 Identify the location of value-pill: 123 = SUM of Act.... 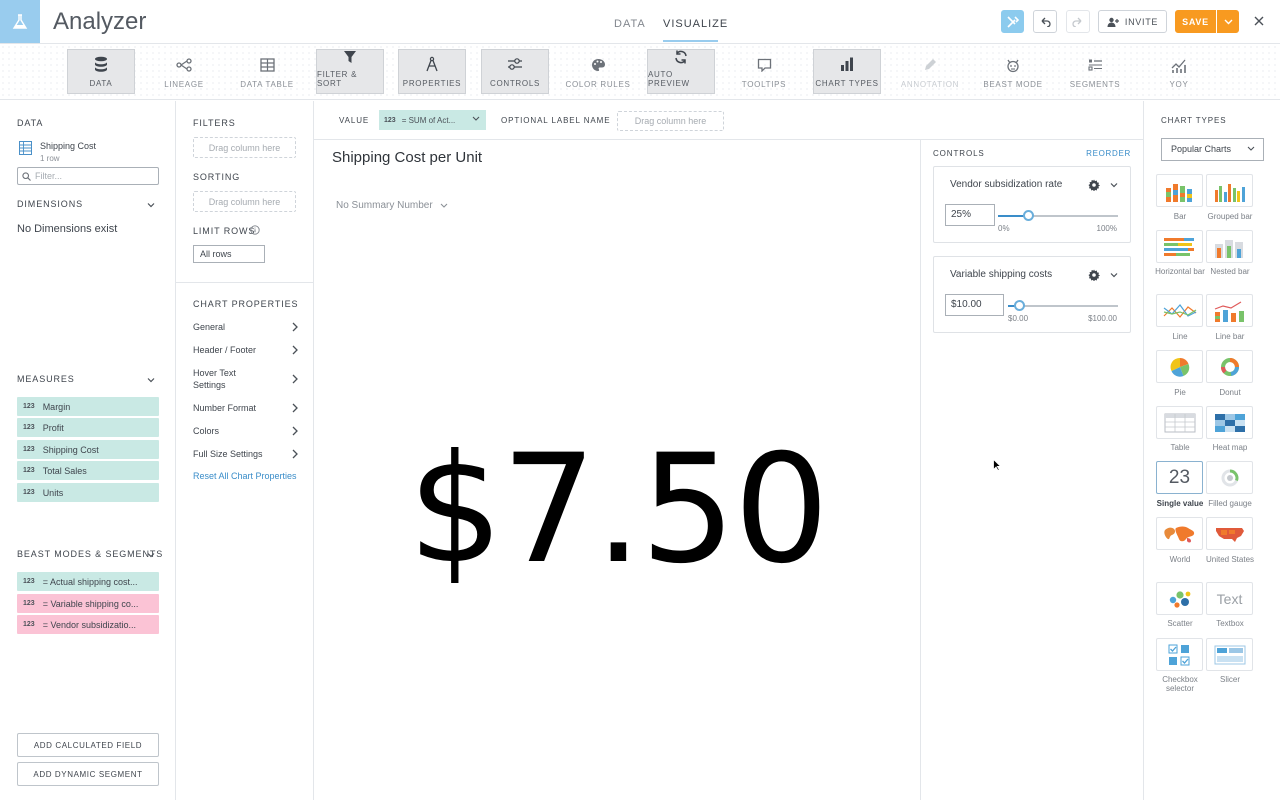
(432, 120).